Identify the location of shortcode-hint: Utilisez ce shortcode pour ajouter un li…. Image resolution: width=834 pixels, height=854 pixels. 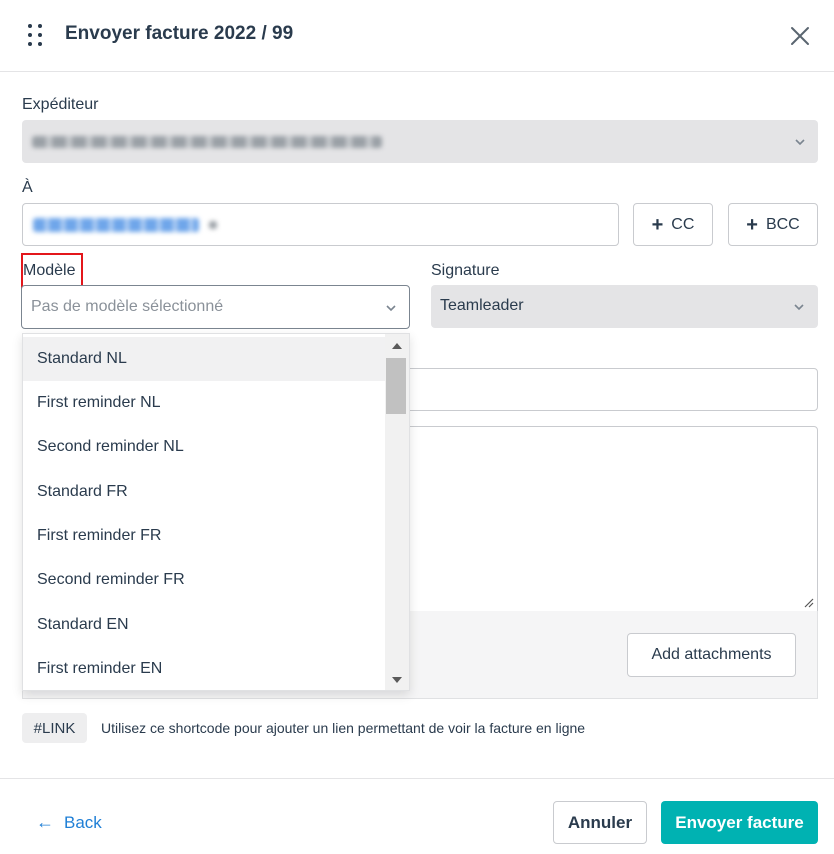
(343, 728).